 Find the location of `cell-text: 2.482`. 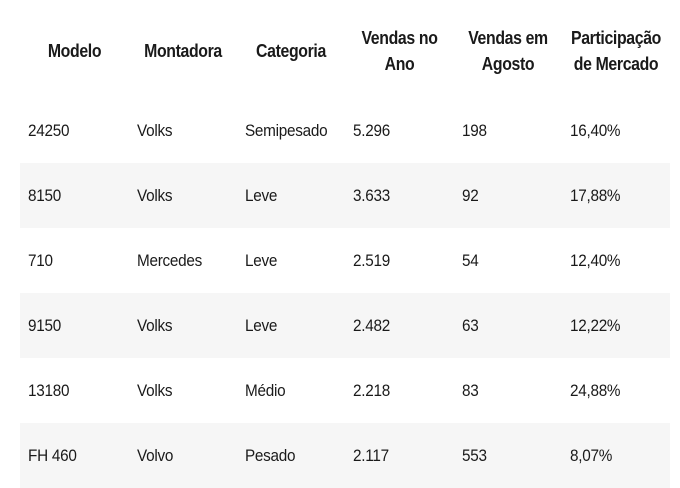

cell-text: 2.482 is located at coordinates (371, 325).